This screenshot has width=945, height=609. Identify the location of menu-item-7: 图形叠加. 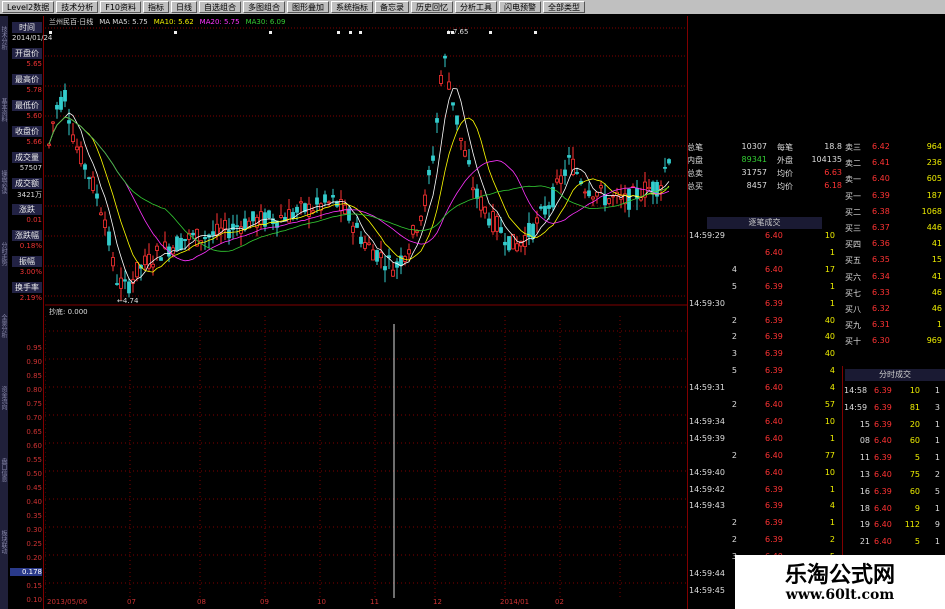
(308, 7).